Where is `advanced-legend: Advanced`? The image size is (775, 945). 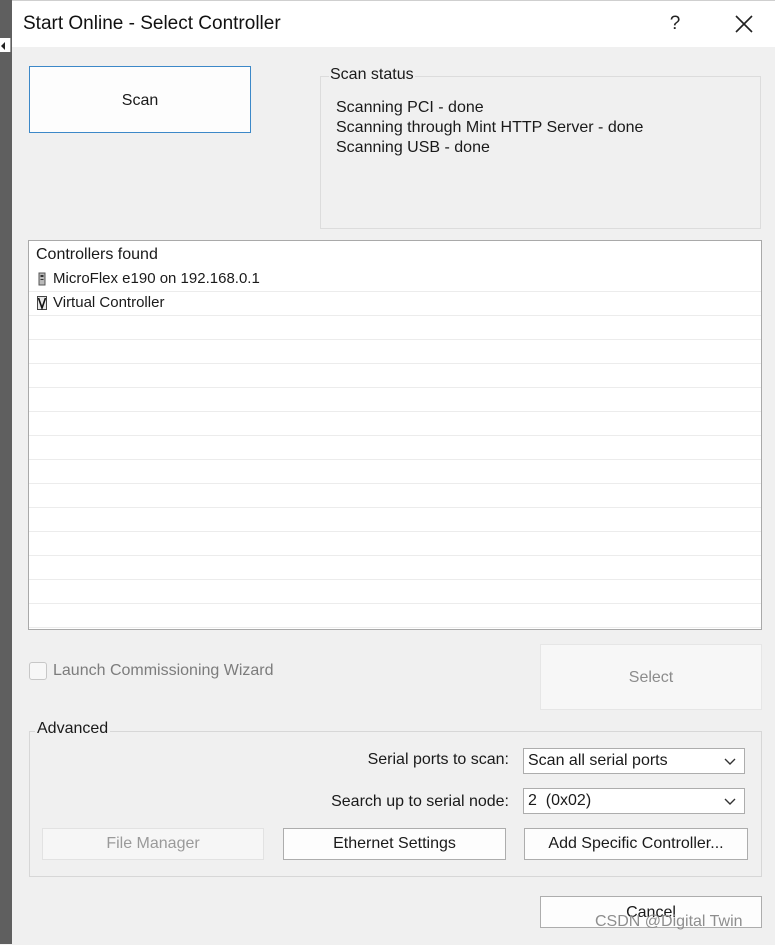 advanced-legend: Advanced is located at coordinates (73, 729).